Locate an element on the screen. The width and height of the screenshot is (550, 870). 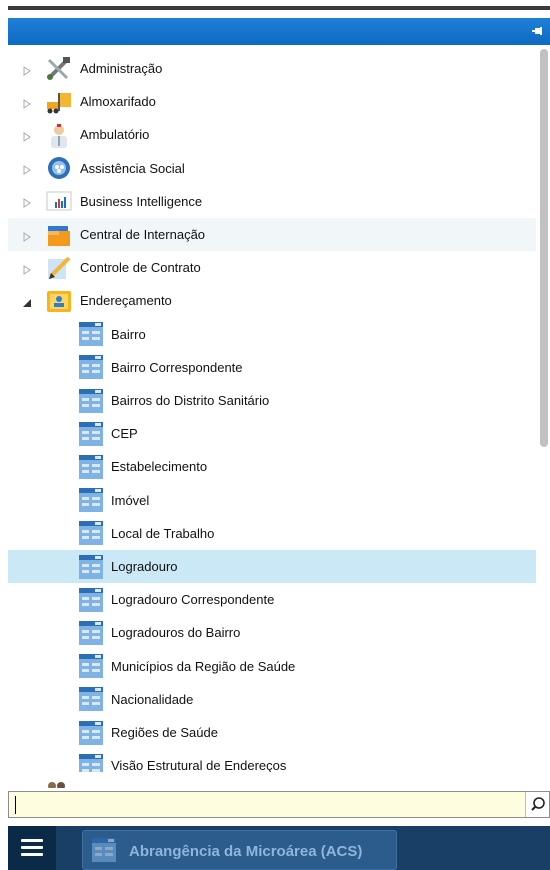
tree-leaf-label: CEP is located at coordinates (124, 434).